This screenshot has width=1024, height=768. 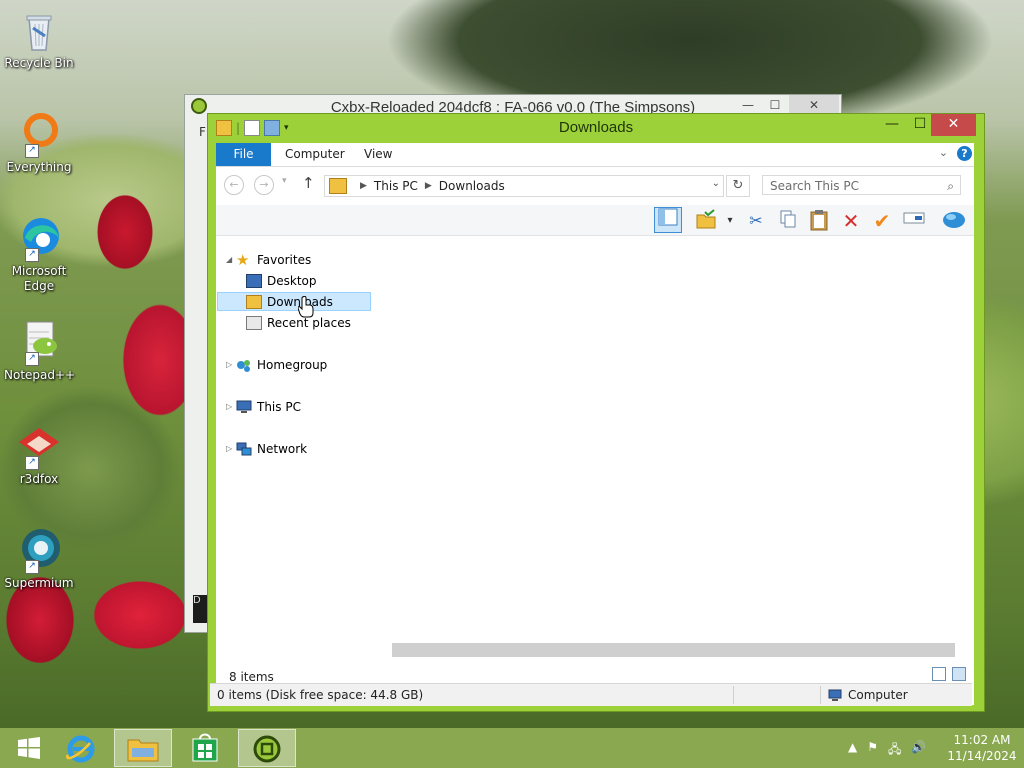 I want to click on properties-icon, so click(x=954, y=221).